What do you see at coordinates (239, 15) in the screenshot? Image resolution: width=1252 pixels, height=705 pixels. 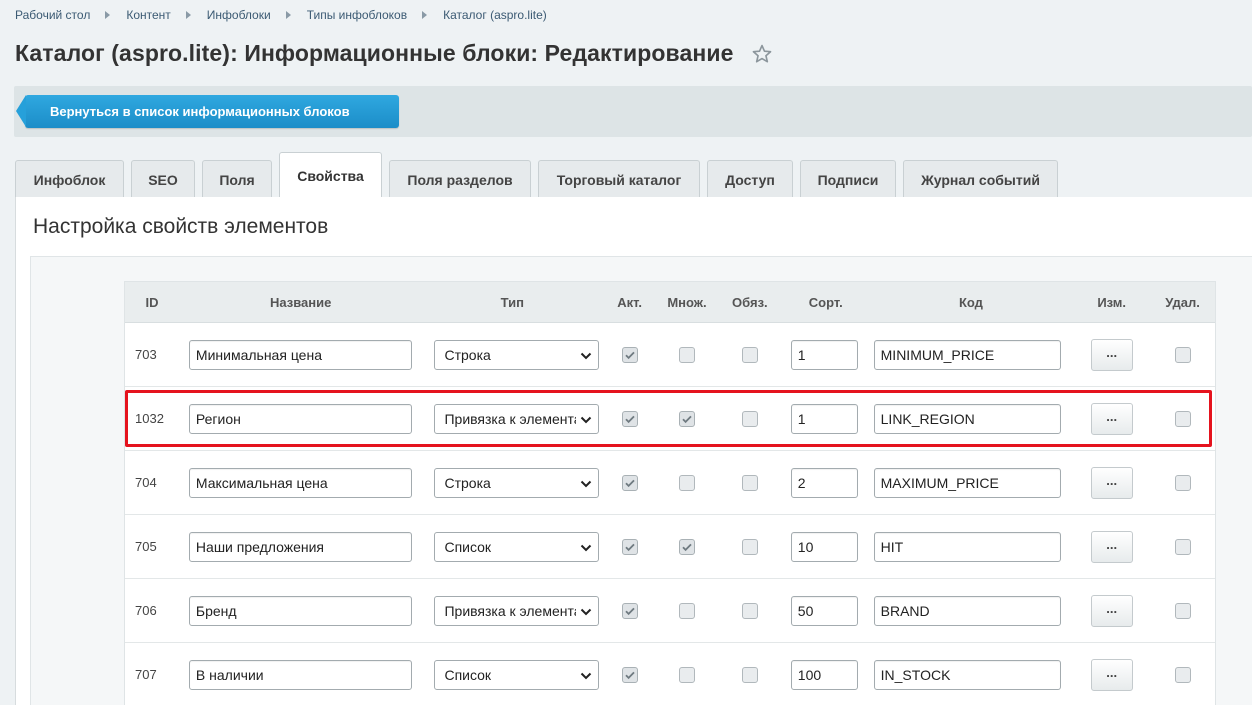 I see `breadcrumb-item-infoblocks: Инфоблоки` at bounding box center [239, 15].